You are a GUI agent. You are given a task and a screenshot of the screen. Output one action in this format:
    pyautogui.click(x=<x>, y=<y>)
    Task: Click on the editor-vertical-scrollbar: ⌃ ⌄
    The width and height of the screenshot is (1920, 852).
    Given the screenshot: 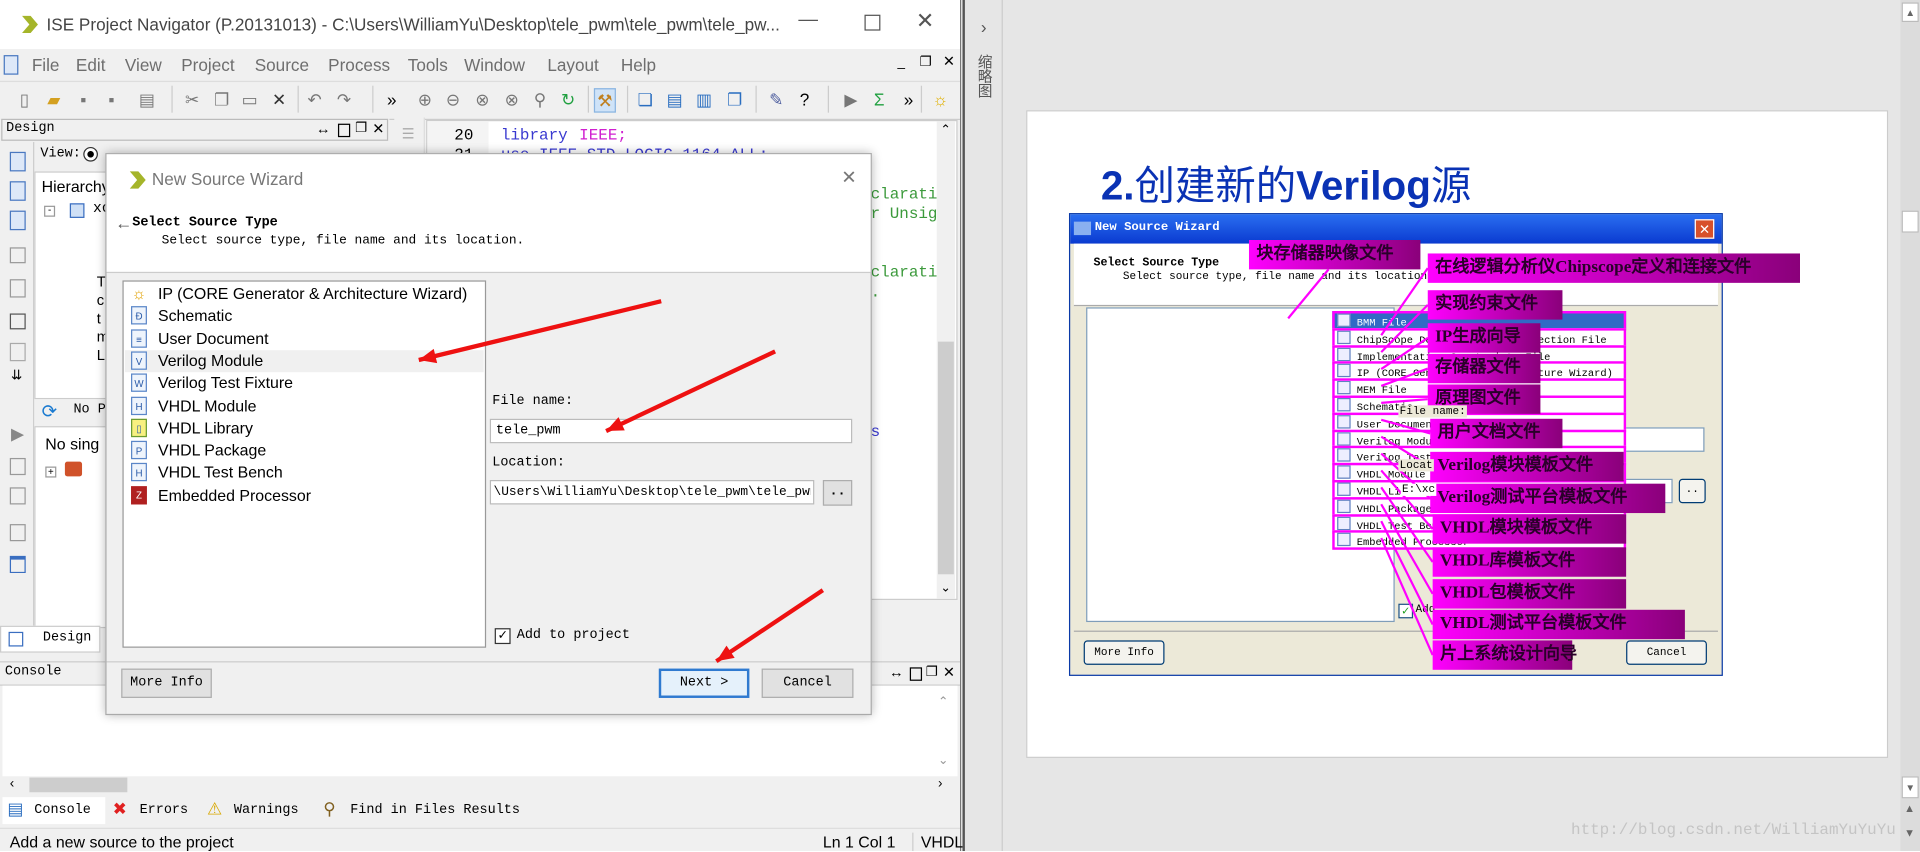 What is the action you would take?
    pyautogui.click(x=946, y=360)
    